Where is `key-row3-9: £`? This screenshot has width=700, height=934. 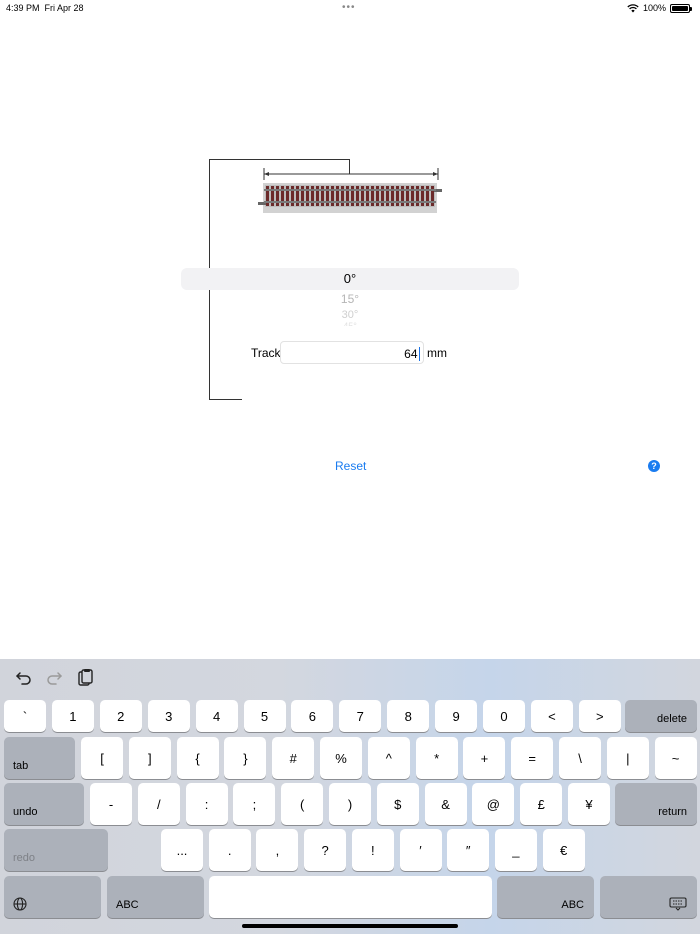 key-row3-9: £ is located at coordinates (541, 804).